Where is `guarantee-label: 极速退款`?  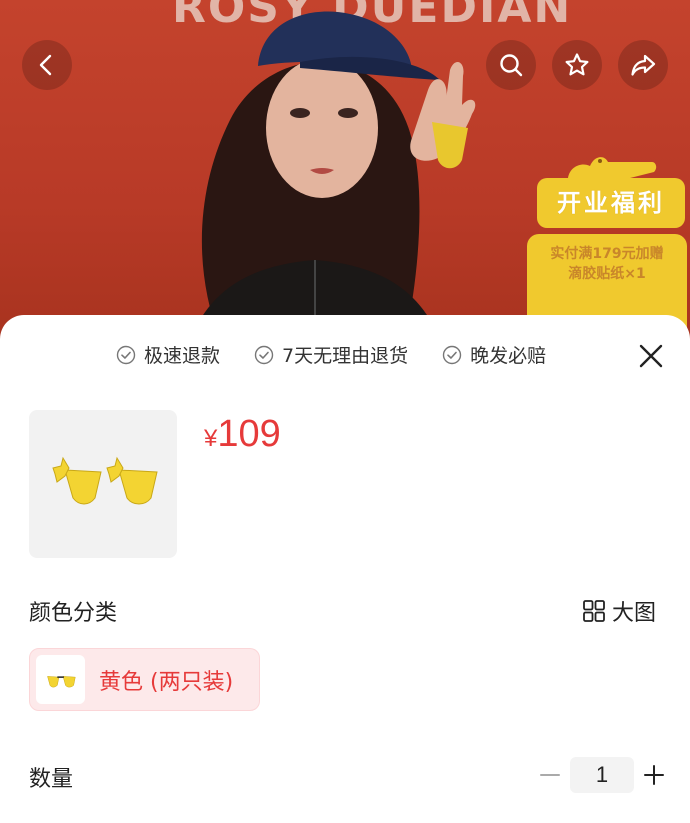 guarantee-label: 极速退款 is located at coordinates (182, 356).